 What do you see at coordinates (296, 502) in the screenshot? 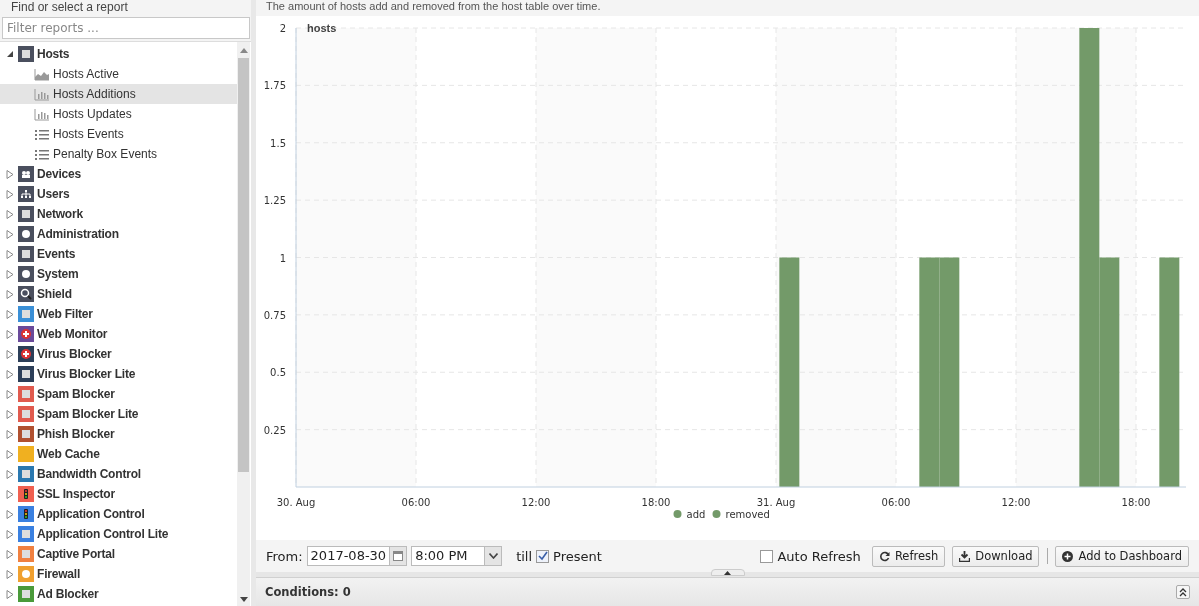
I see `x-tick-label: 30. Aug` at bounding box center [296, 502].